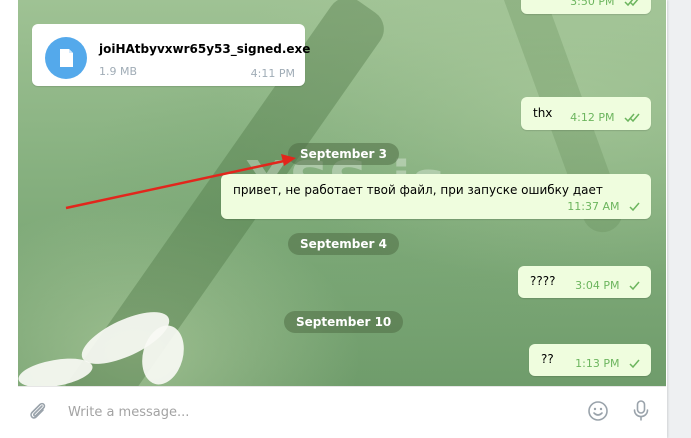 The image size is (691, 438). I want to click on annotation-arrow-line, so click(175, 184).